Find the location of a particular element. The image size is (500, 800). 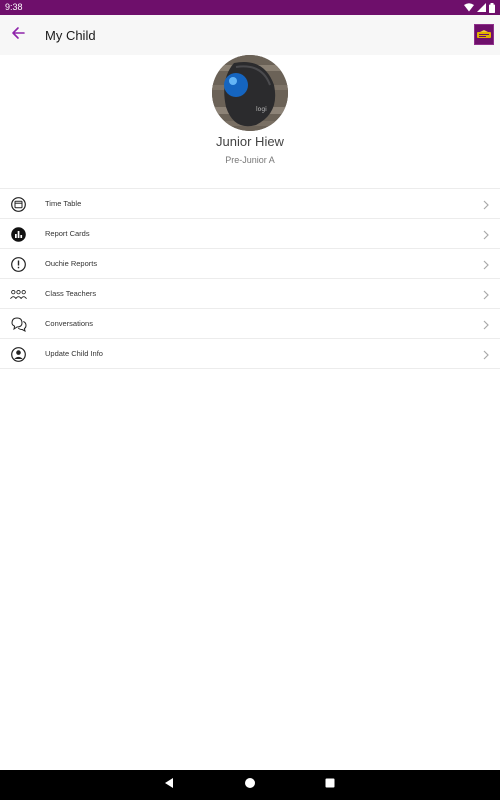

signal-icon is located at coordinates (481, 7).